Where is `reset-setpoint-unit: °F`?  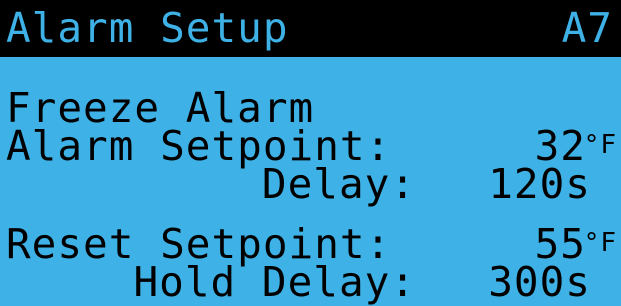
reset-setpoint-unit: °F is located at coordinates (600, 243).